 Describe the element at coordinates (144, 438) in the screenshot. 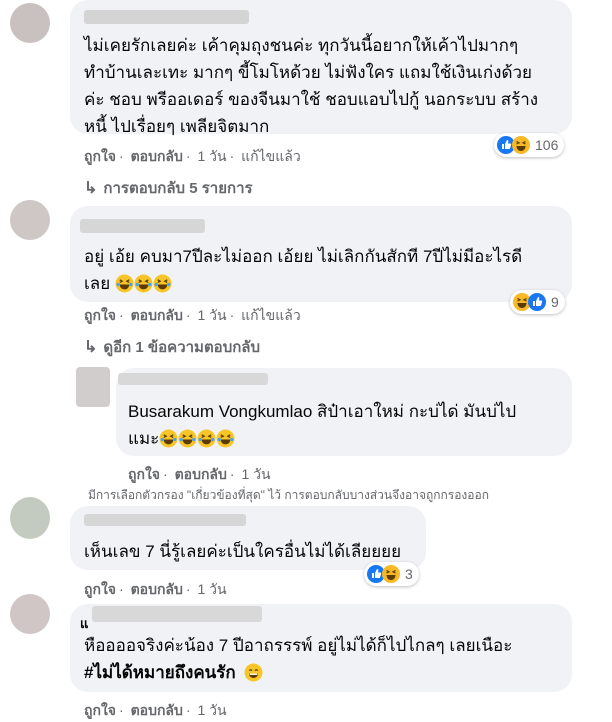

I see `comment-line: แมะ` at that location.